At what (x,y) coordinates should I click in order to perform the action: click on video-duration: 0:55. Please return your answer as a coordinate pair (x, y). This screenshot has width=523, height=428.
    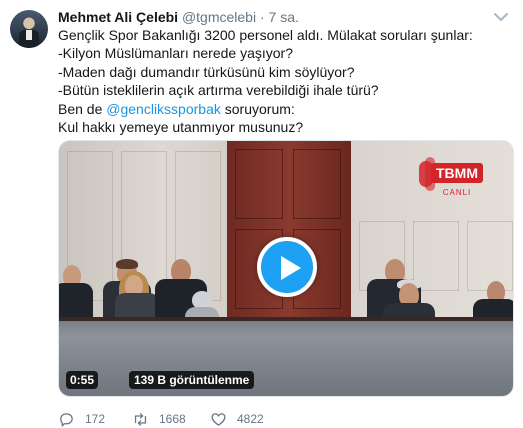
    Looking at the image, I should click on (82, 380).